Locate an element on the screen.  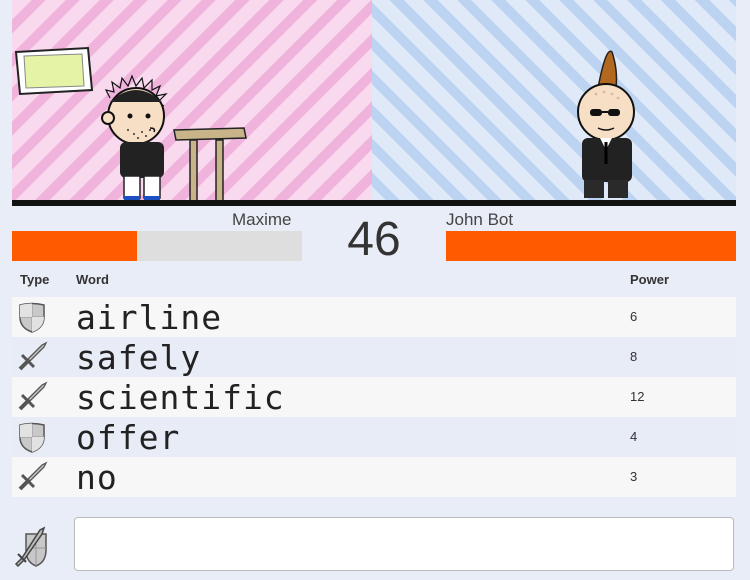
opponent-health-bar is located at coordinates (591, 246).